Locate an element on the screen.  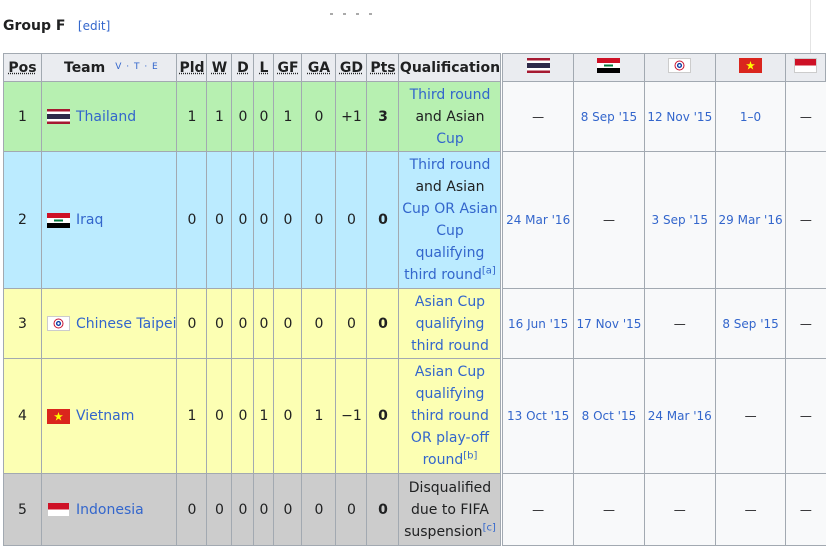
team-cell: Chinese Taipei is located at coordinates (109, 323).